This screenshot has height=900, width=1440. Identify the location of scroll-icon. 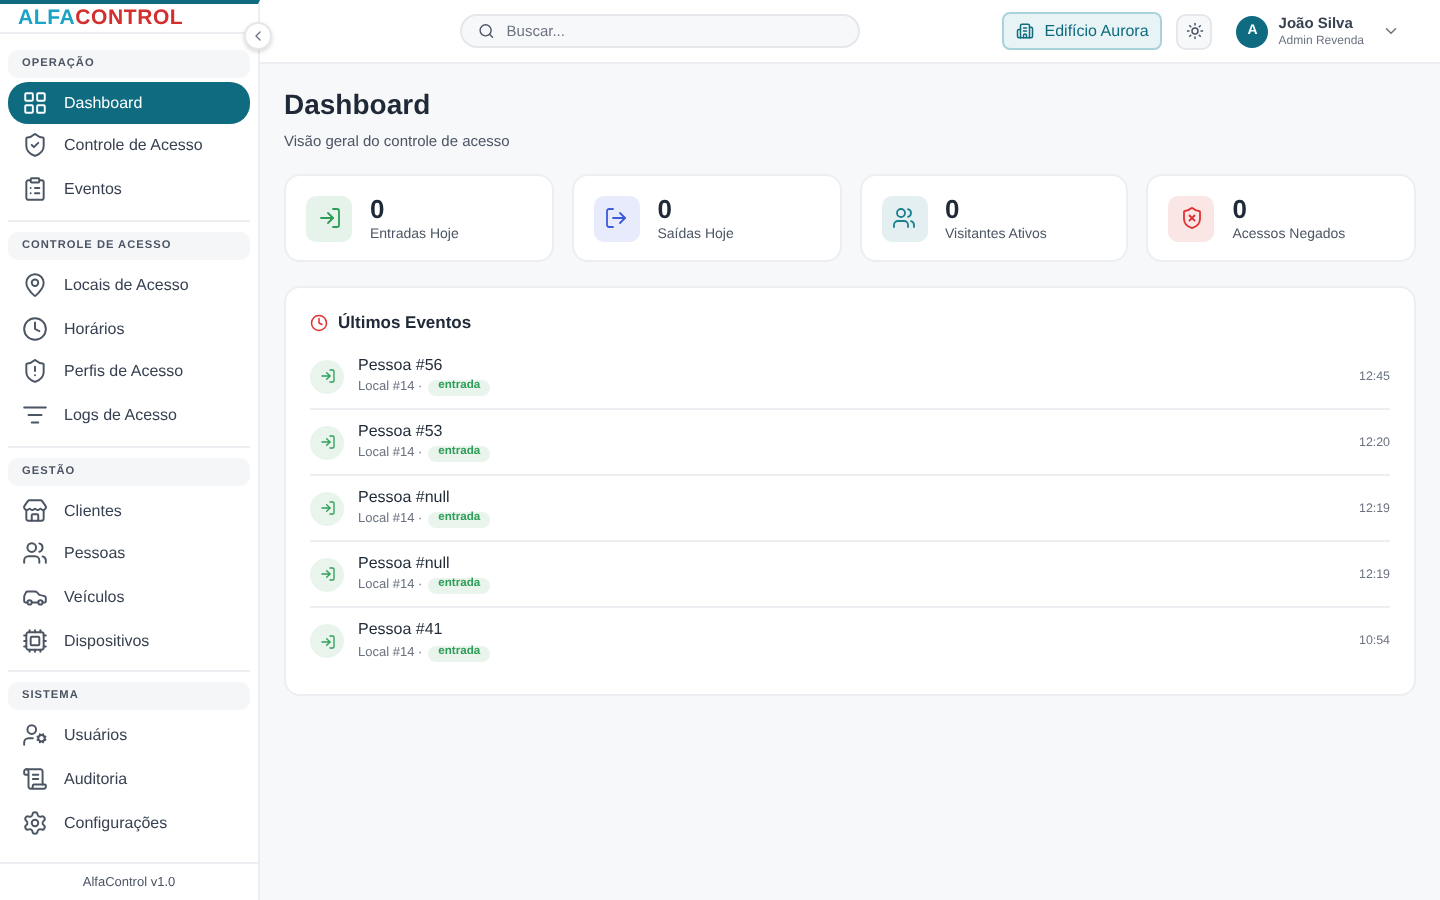
(35, 779).